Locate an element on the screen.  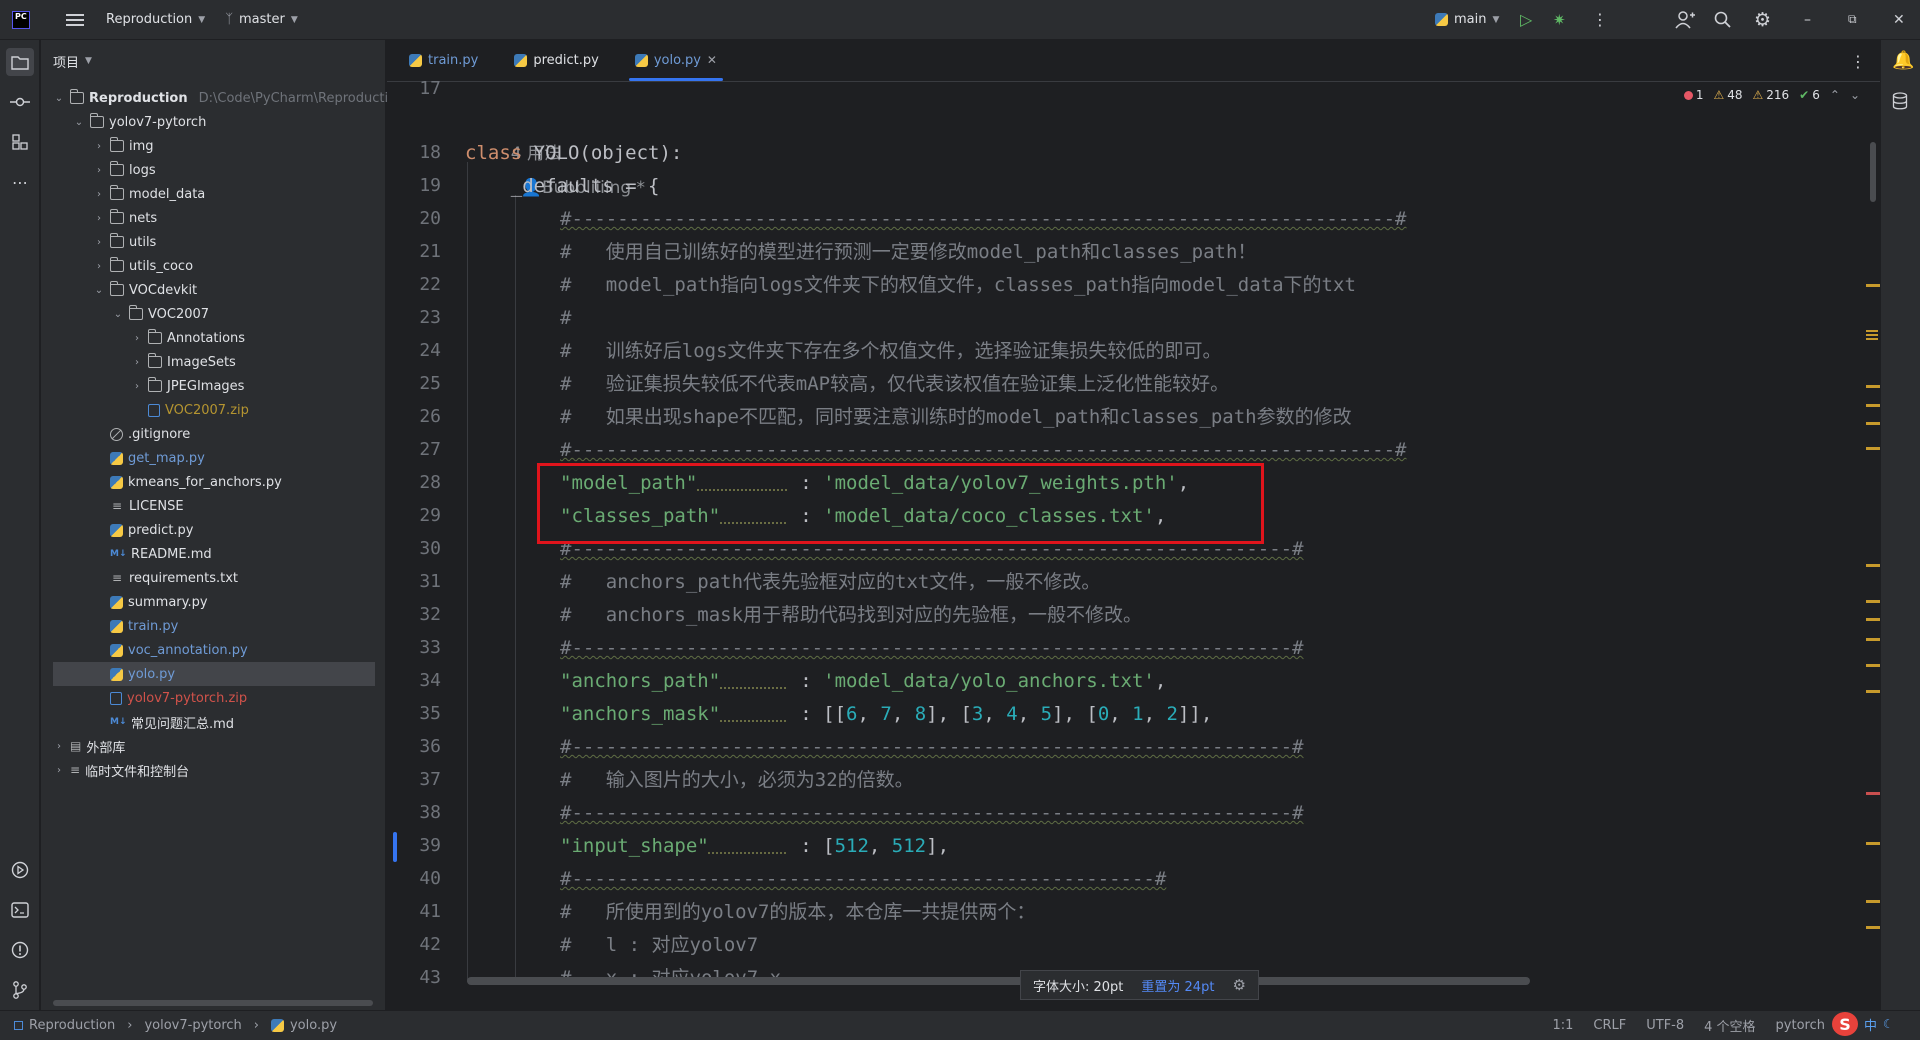
zip-file-icon is located at coordinates (116, 698).